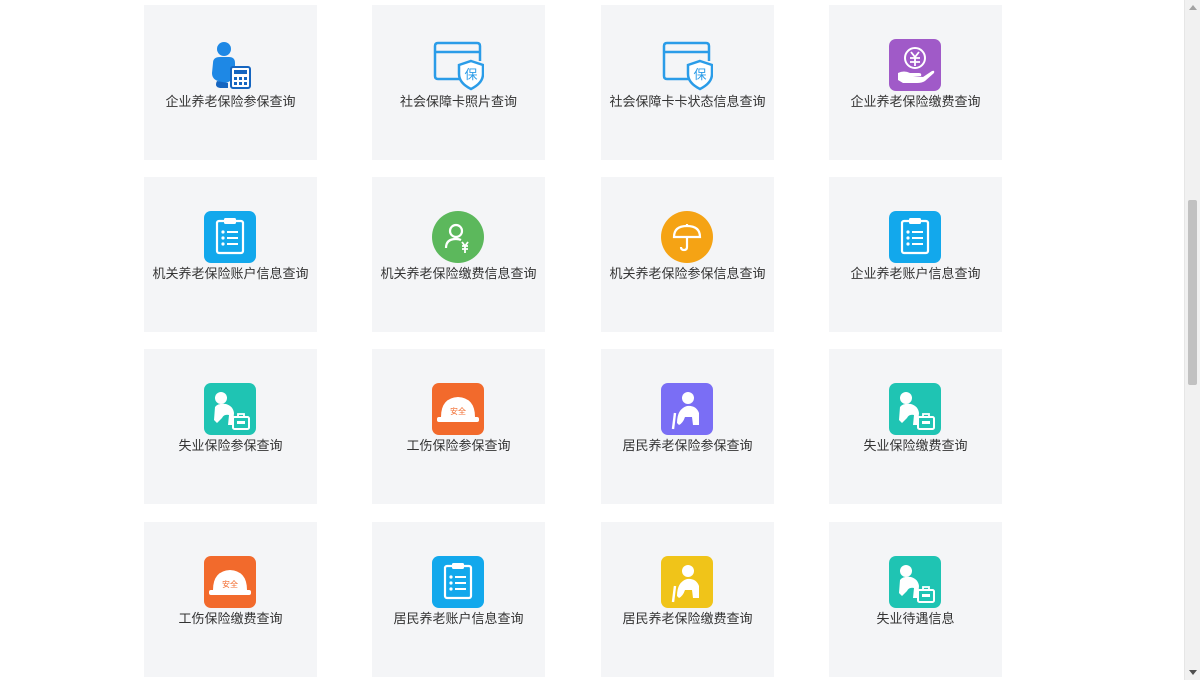  Describe the element at coordinates (687, 619) in the screenshot. I see `card-label: 居民养老保险缴费查询` at that location.